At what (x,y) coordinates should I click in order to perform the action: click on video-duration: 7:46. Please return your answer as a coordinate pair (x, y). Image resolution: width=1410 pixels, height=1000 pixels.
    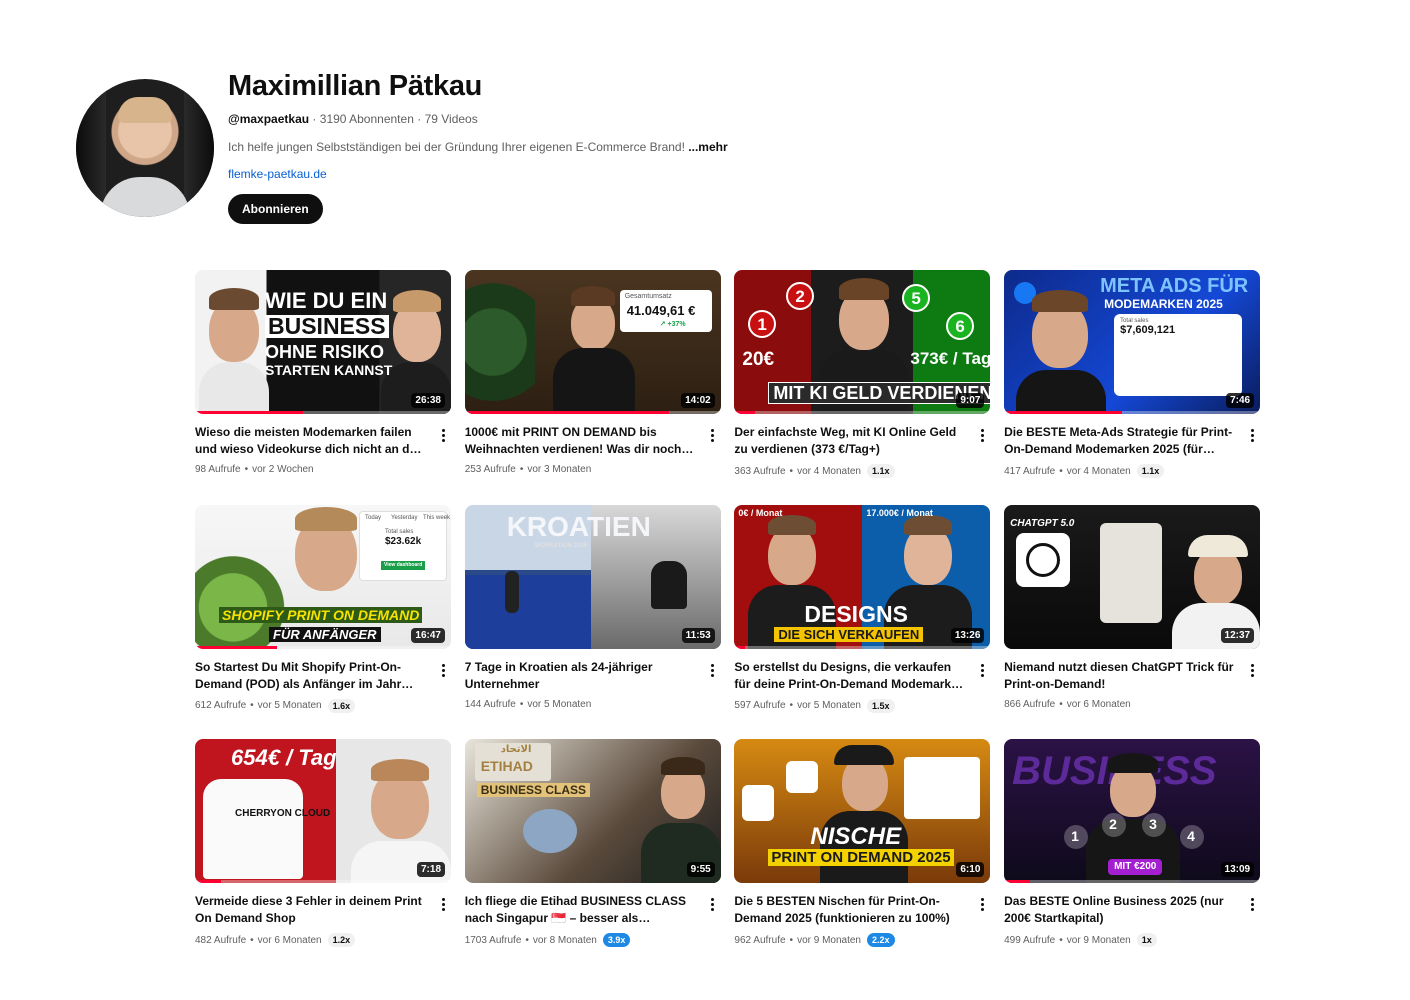
    Looking at the image, I should click on (1240, 400).